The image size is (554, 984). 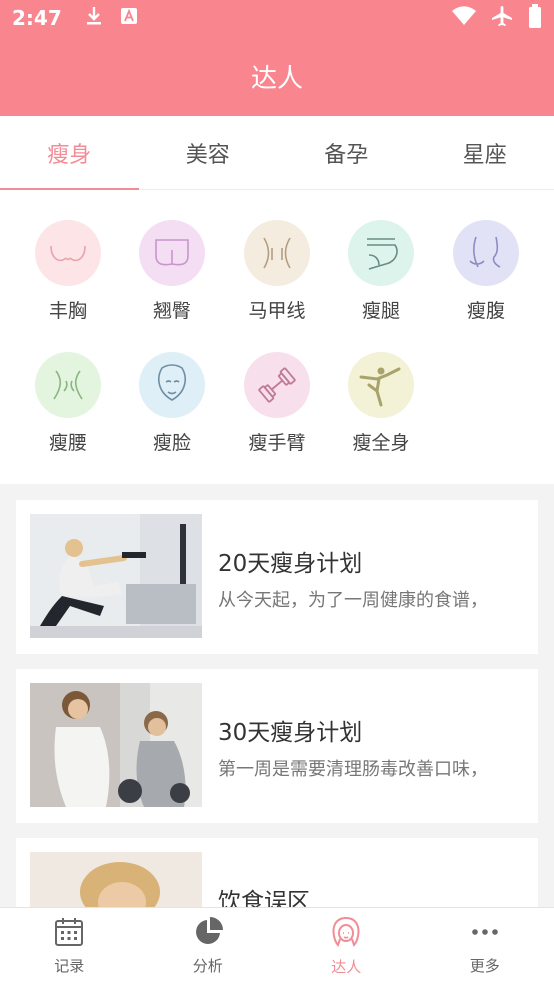 I want to click on bottom-nav: 记录 分析 达人 更多, so click(x=277, y=945).